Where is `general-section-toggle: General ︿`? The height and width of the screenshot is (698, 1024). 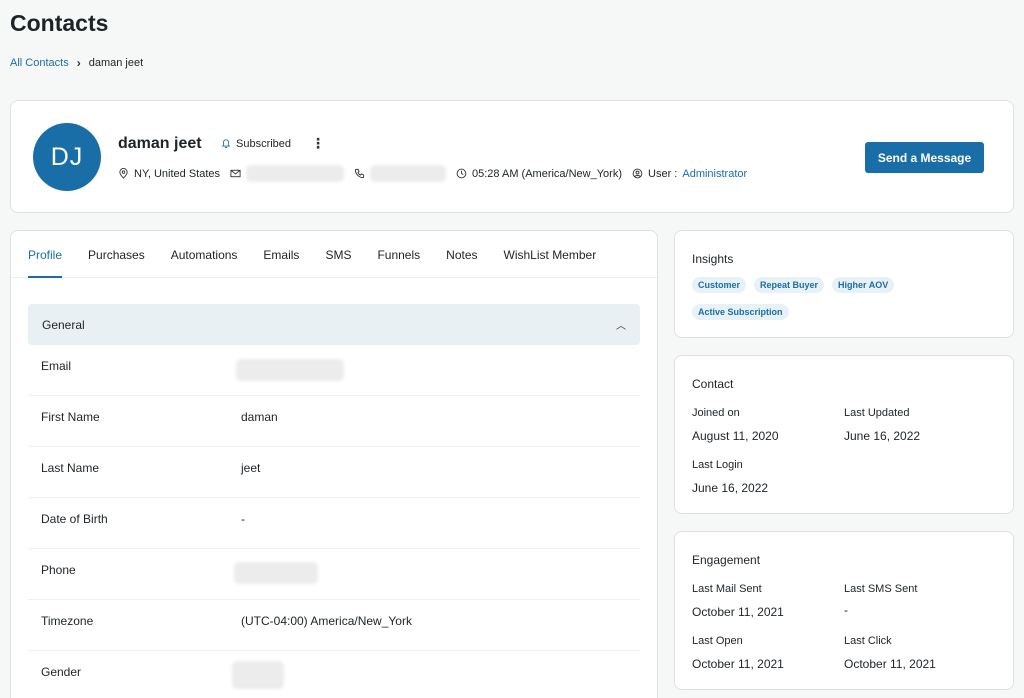
general-section-toggle: General ︿ is located at coordinates (334, 324).